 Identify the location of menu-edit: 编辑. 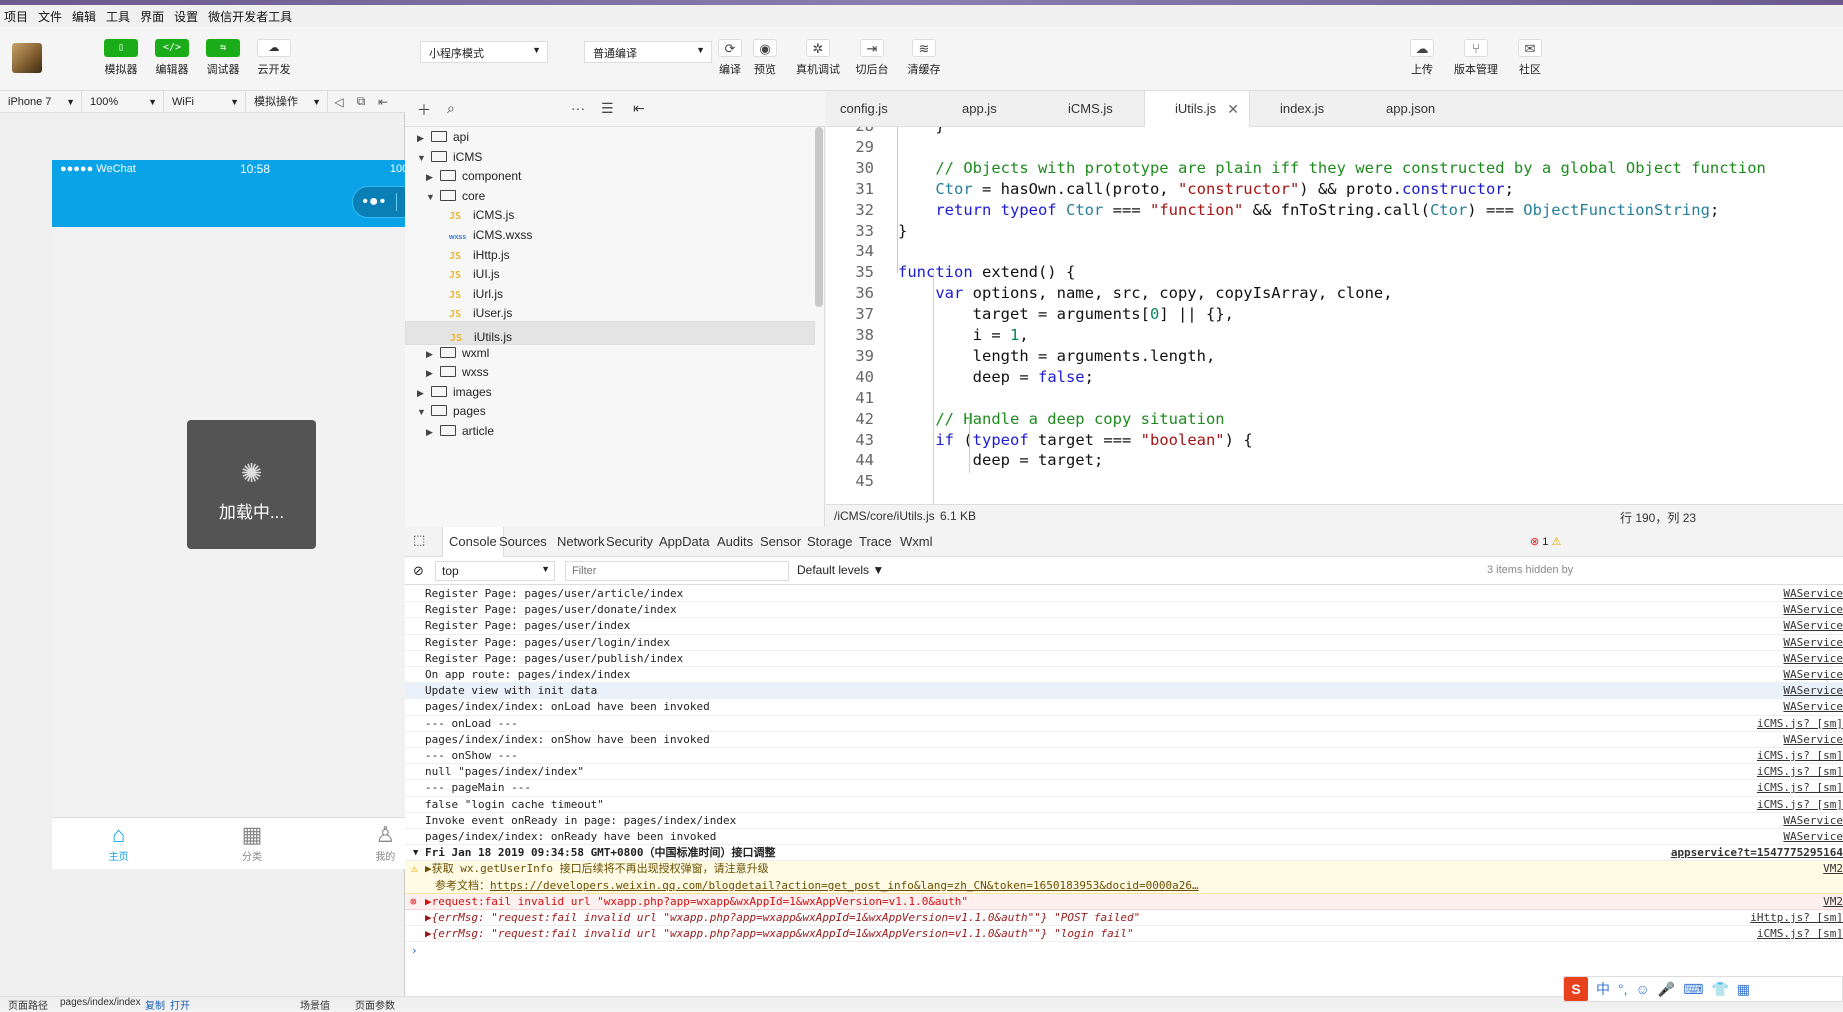
(84, 16).